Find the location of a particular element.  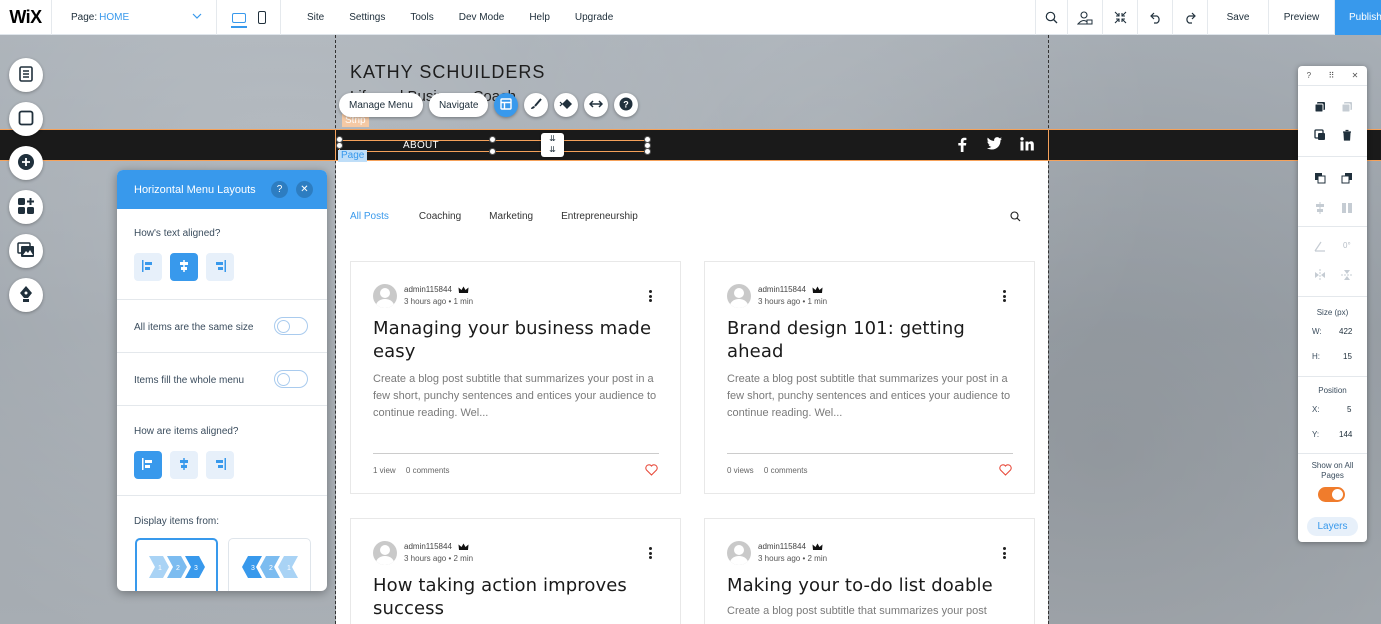

category-coaching: Coaching is located at coordinates (440, 216).